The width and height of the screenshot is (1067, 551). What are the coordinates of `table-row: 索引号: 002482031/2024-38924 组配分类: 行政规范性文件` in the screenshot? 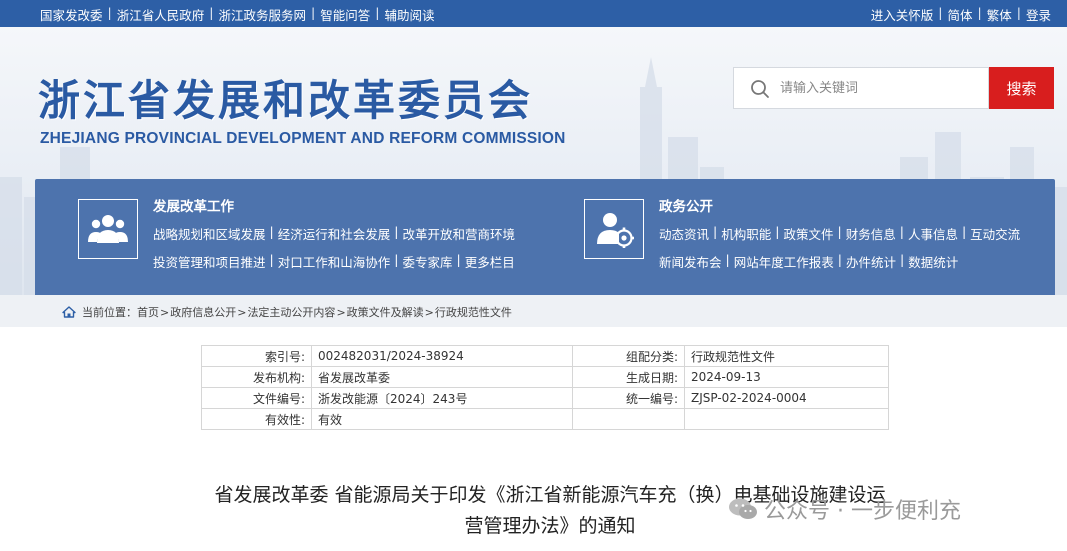 It's located at (545, 356).